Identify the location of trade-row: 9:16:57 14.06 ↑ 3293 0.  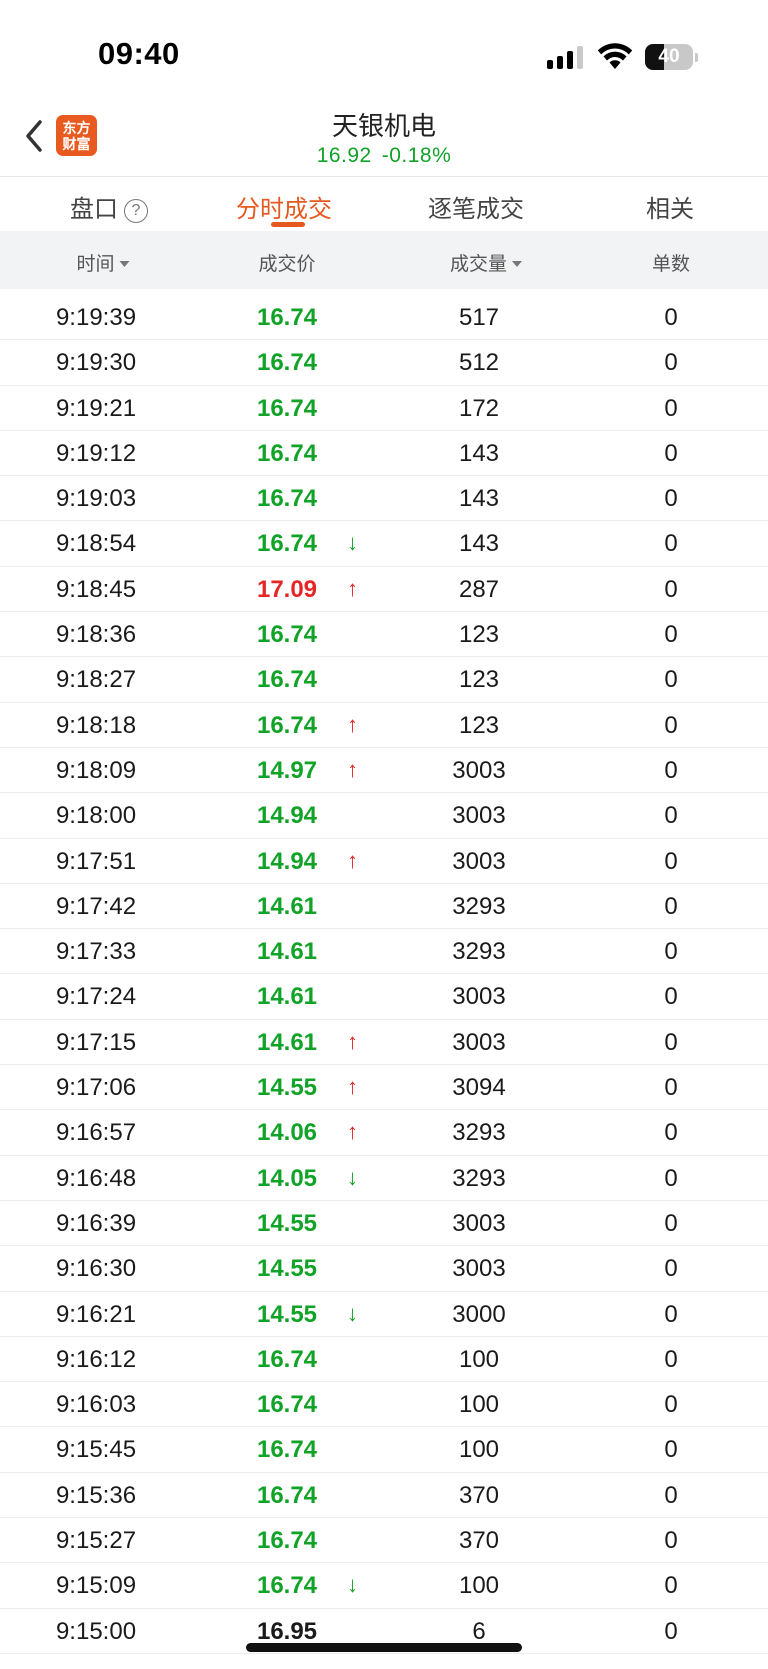
(384, 1133).